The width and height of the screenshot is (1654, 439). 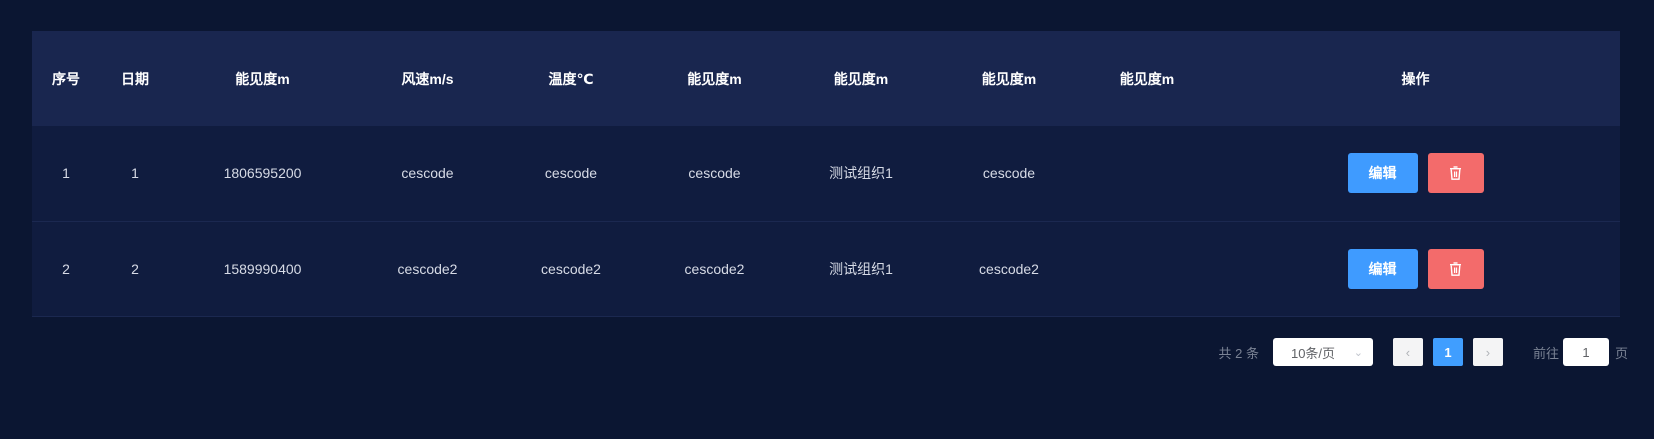 I want to click on next-page-button: ›, so click(x=1487, y=352).